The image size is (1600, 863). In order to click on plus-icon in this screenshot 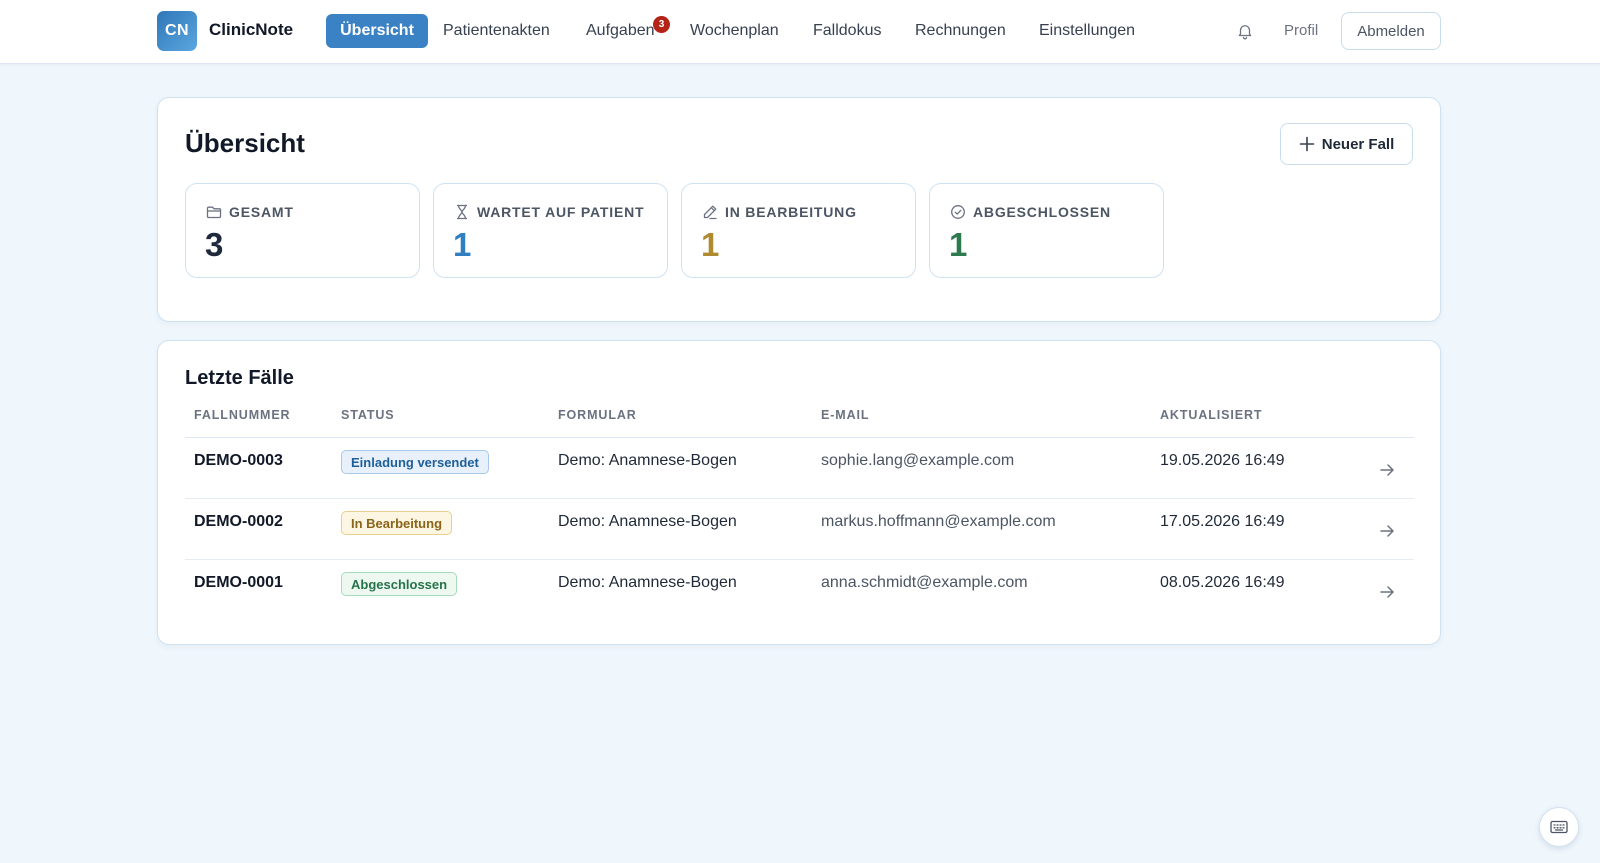, I will do `click(1307, 144)`.